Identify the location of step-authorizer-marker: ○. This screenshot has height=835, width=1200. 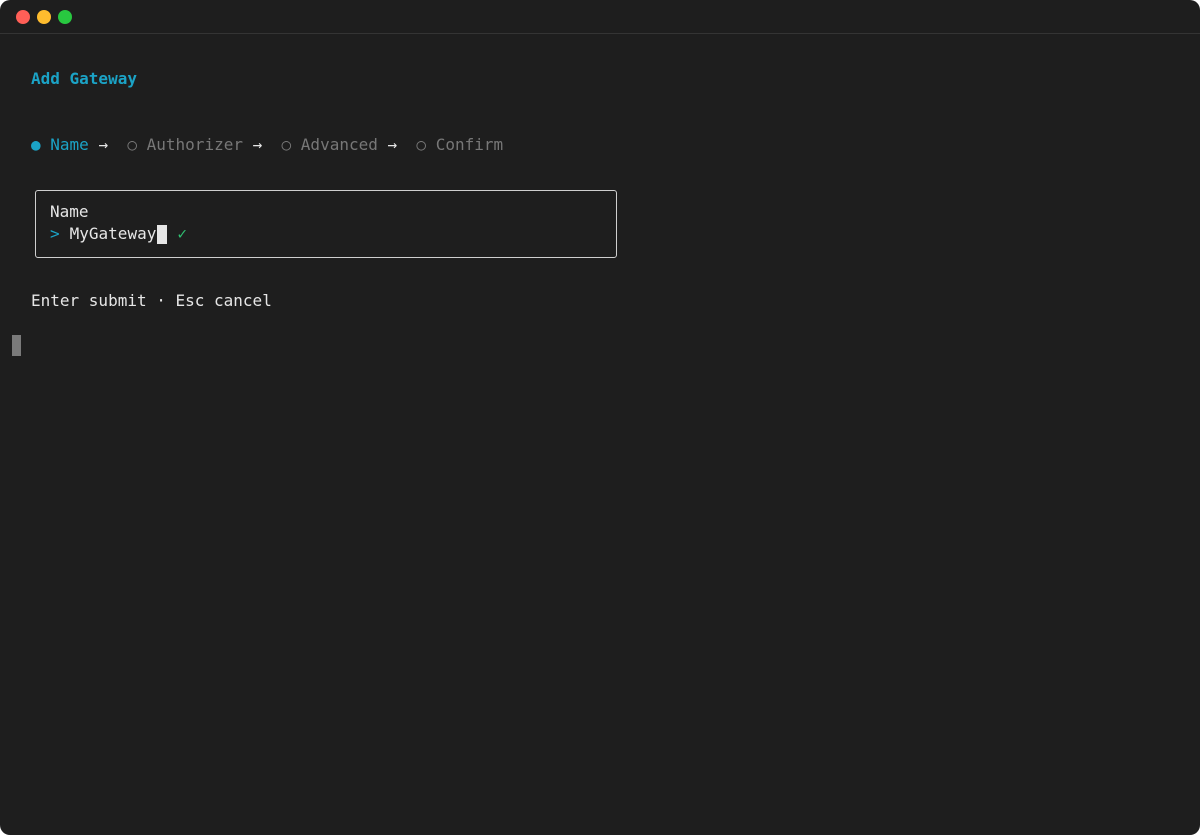
(132, 144).